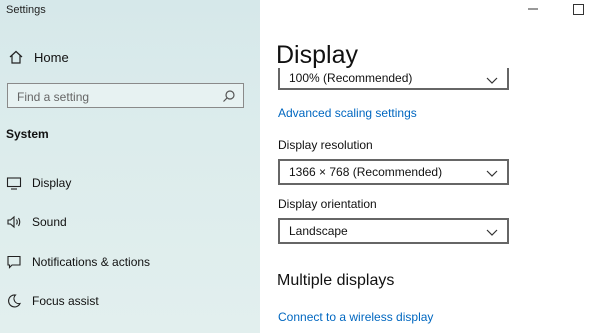 This screenshot has height=333, width=601. I want to click on page-title: Display, so click(317, 55).